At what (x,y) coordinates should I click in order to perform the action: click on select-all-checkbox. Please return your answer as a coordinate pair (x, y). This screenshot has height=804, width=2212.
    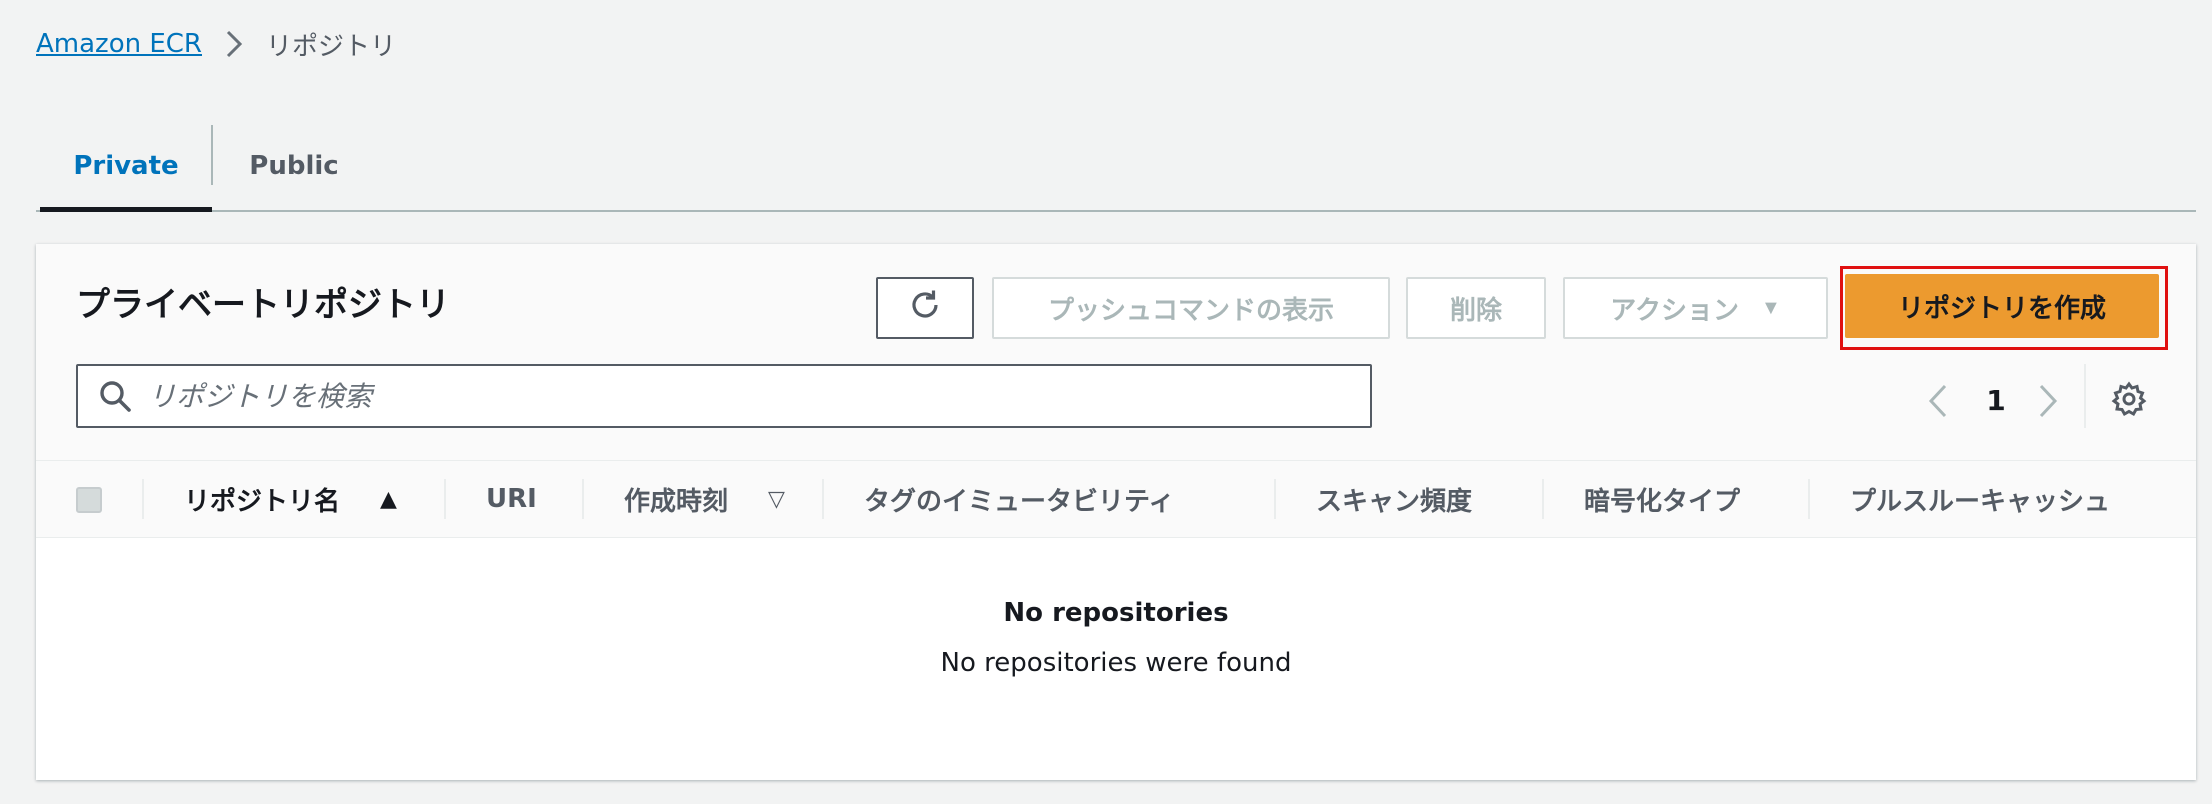
    Looking at the image, I should click on (89, 500).